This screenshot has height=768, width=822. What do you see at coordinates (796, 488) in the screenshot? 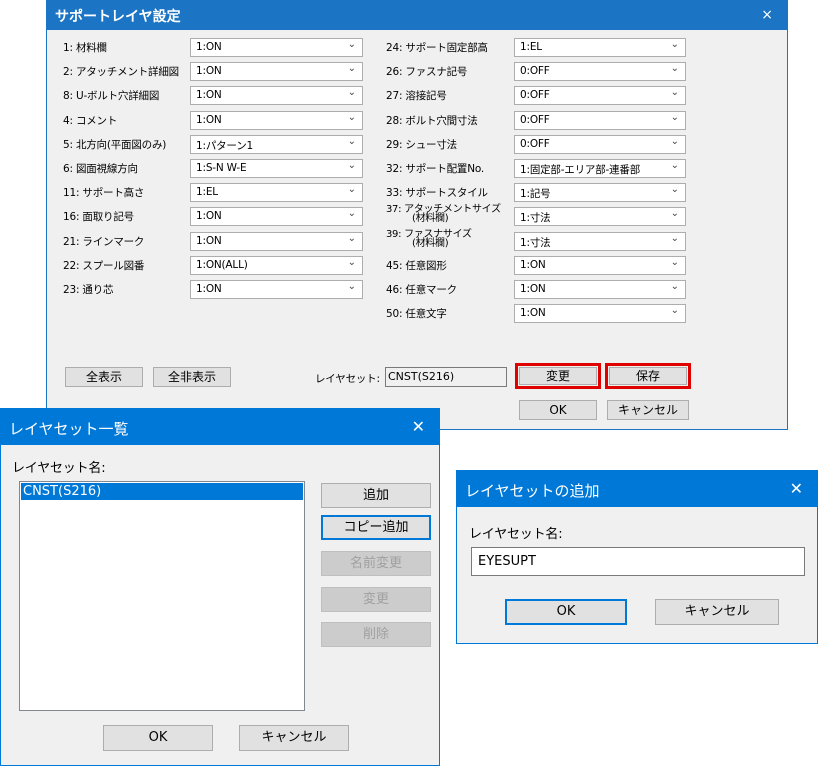
I see `add-close-icon: ✕` at bounding box center [796, 488].